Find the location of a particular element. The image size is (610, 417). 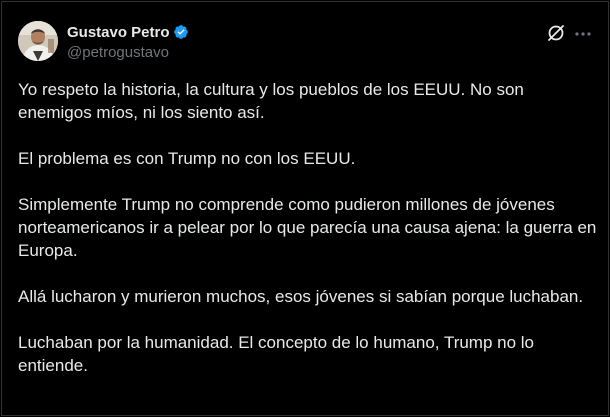

verified-badge-icon is located at coordinates (180, 32).